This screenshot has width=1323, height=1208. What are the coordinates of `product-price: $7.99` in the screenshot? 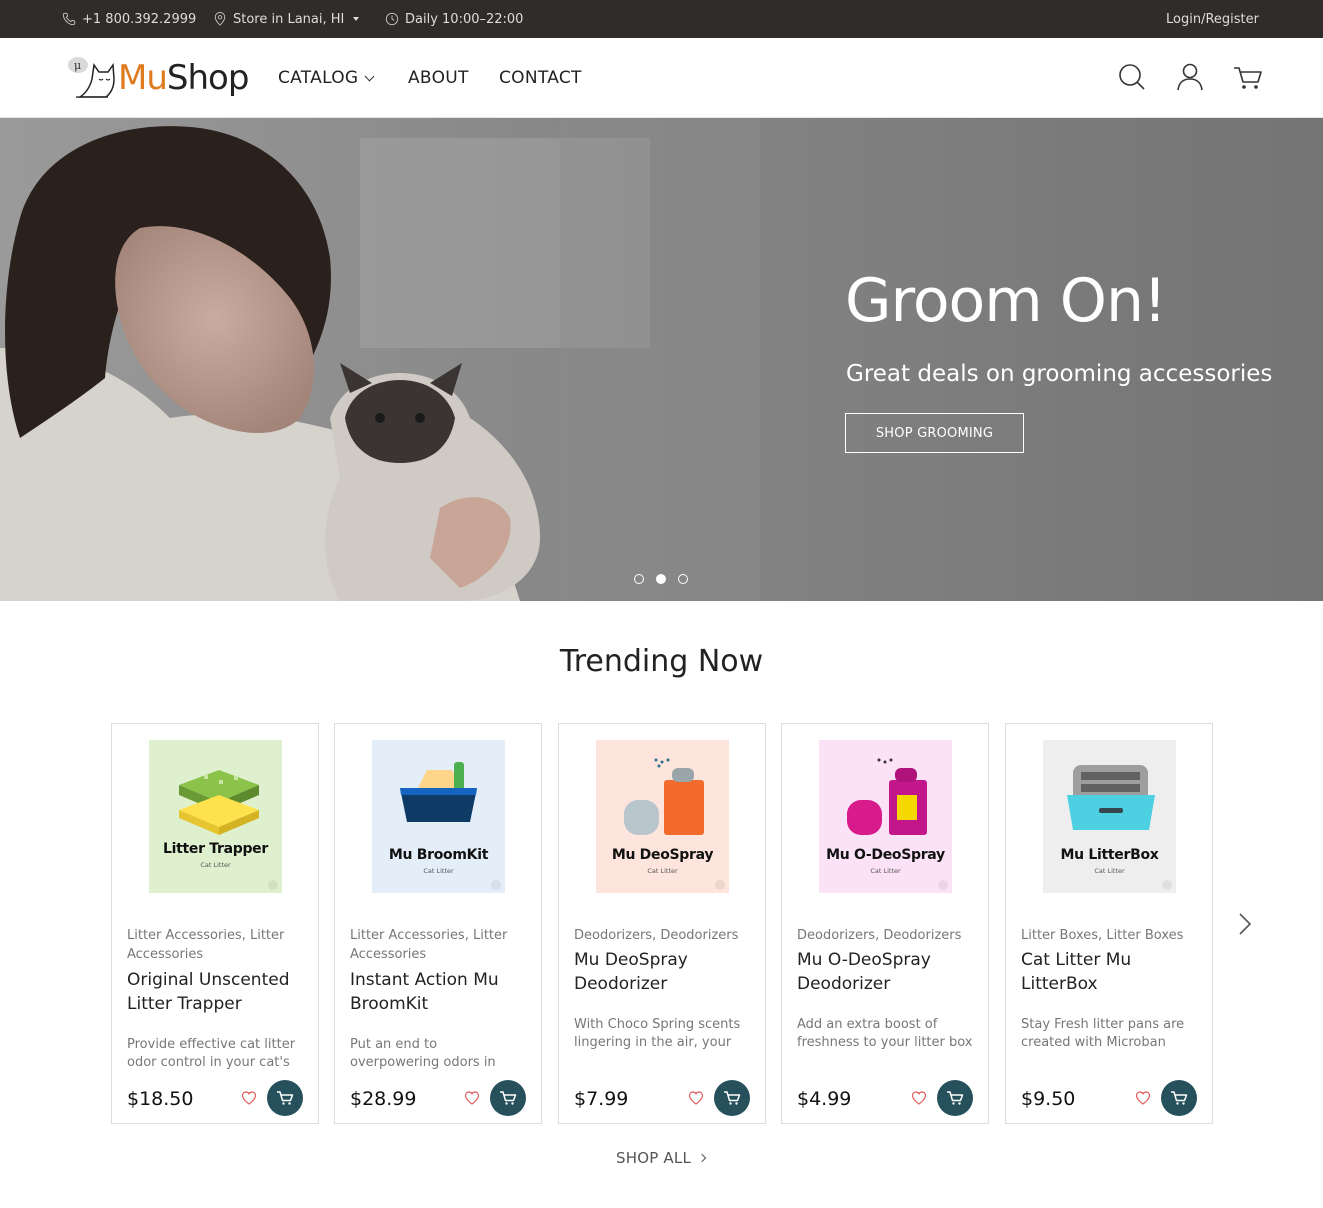 It's located at (601, 1099).